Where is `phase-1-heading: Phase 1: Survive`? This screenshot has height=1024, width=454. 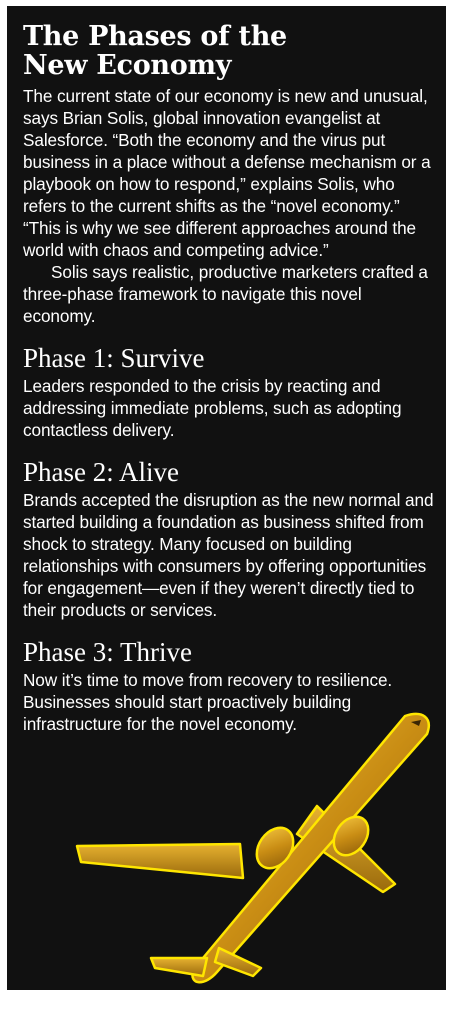
phase-1-heading: Phase 1: Survive is located at coordinates (114, 358).